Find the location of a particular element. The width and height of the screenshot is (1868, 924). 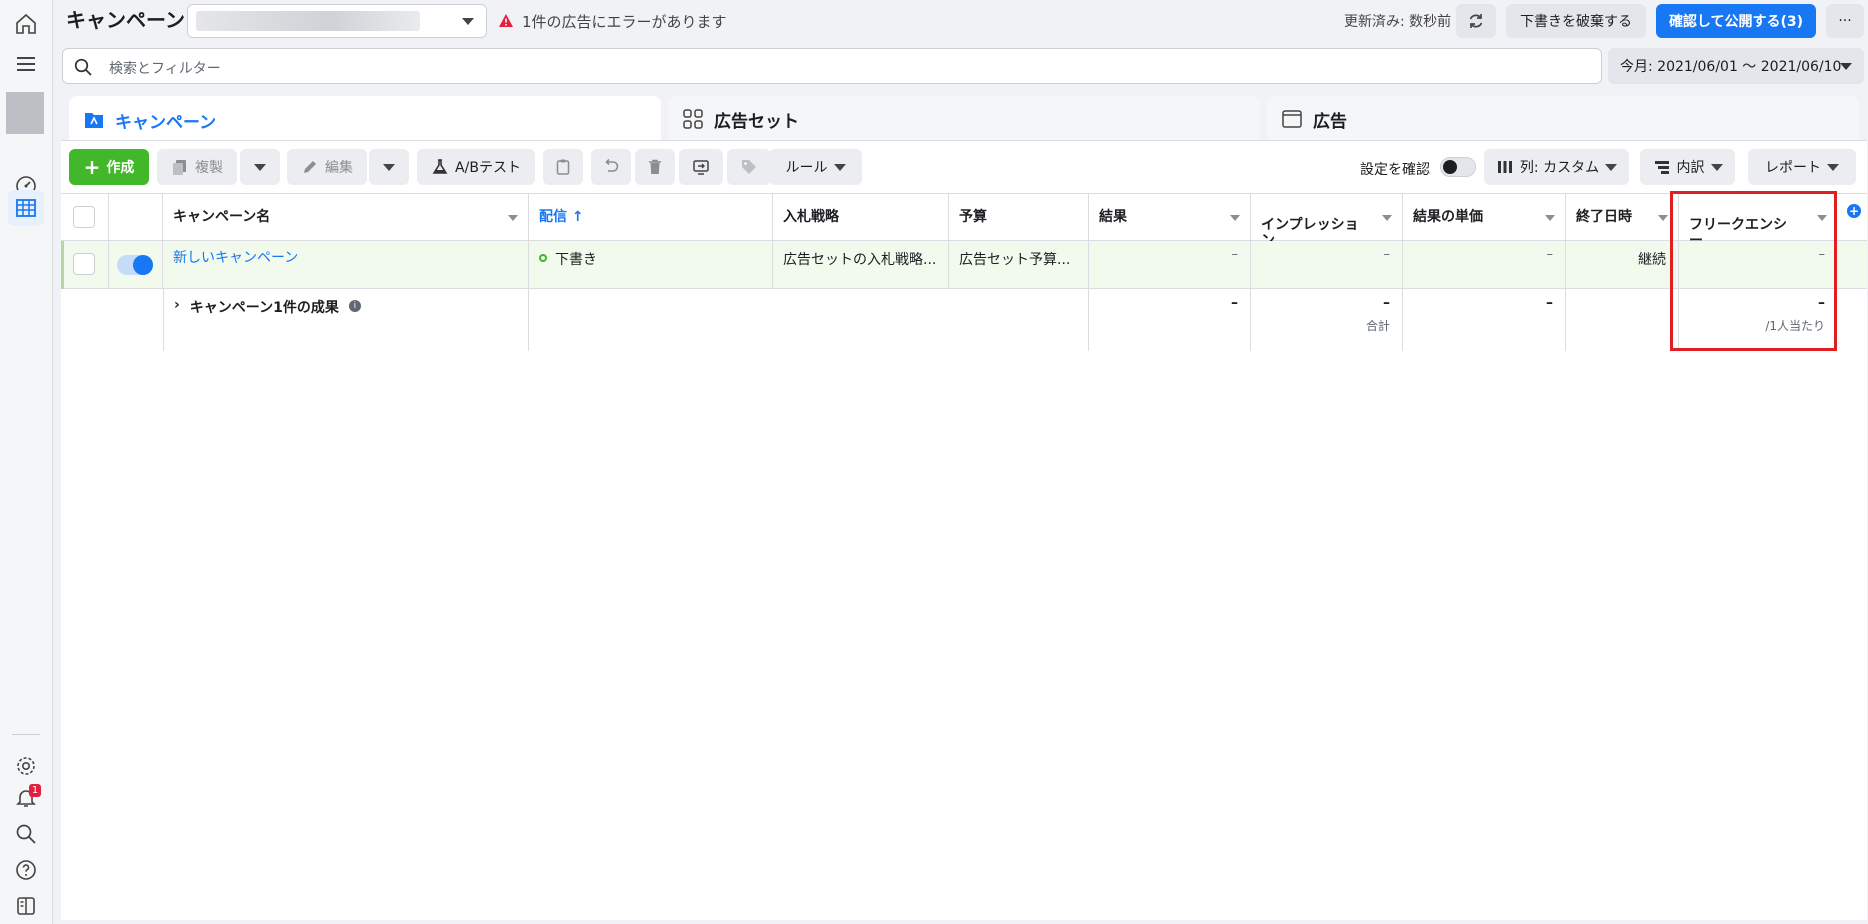

menu-icon is located at coordinates (26, 64).